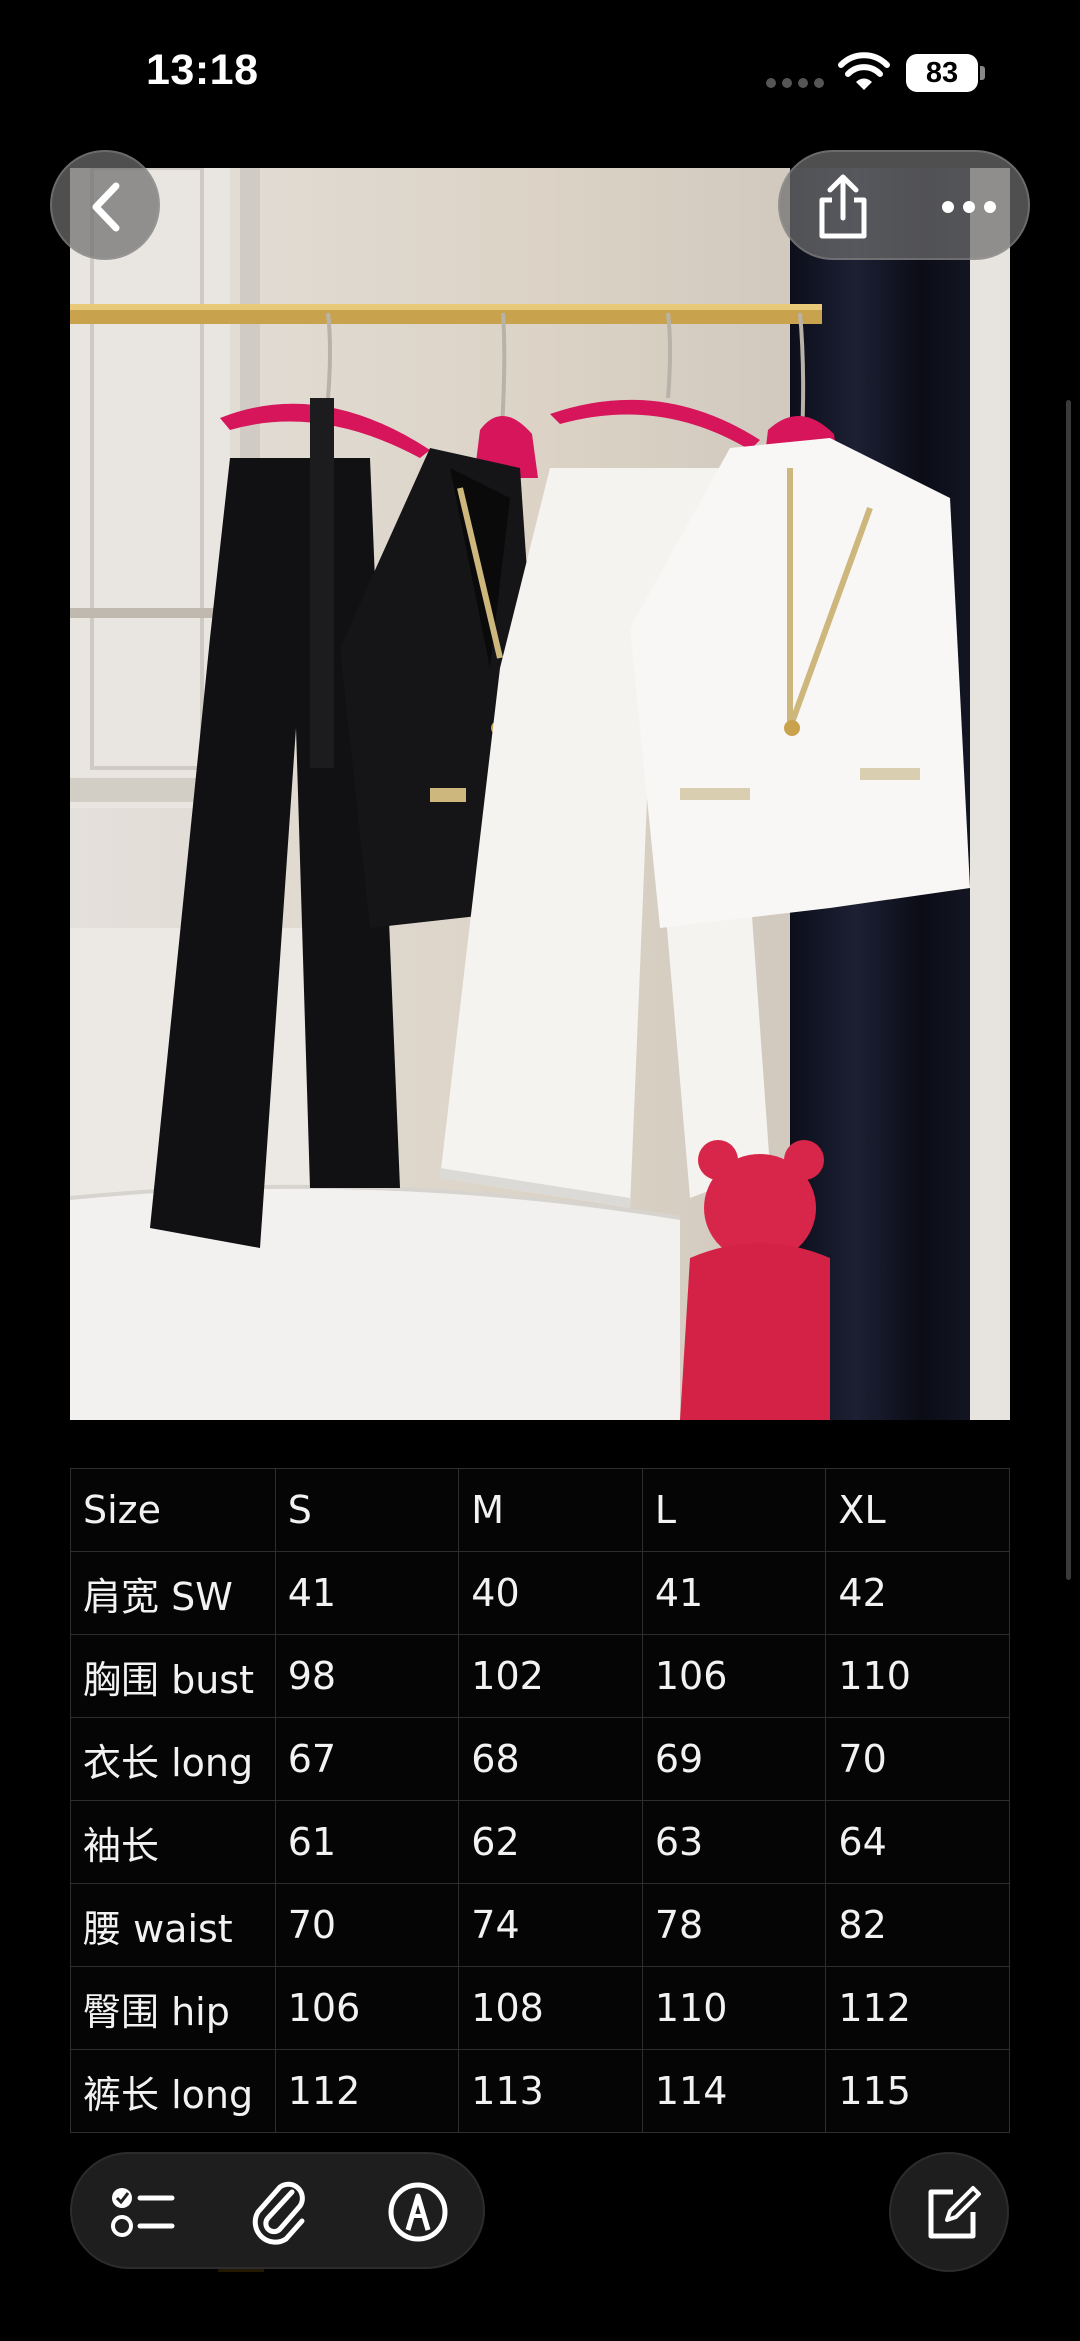 This screenshot has width=1080, height=2341. Describe the element at coordinates (550, 1842) in the screenshot. I see `table-cell: 62` at that location.